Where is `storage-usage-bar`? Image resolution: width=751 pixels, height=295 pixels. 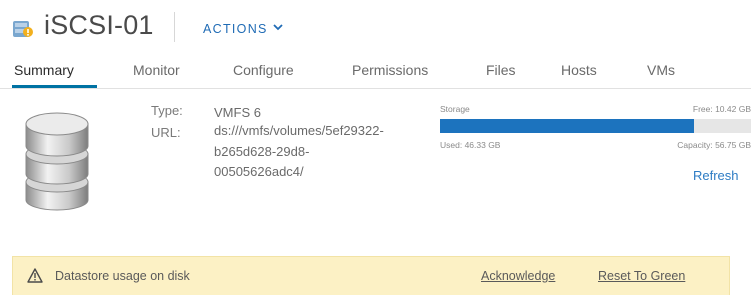 storage-usage-bar is located at coordinates (595, 126).